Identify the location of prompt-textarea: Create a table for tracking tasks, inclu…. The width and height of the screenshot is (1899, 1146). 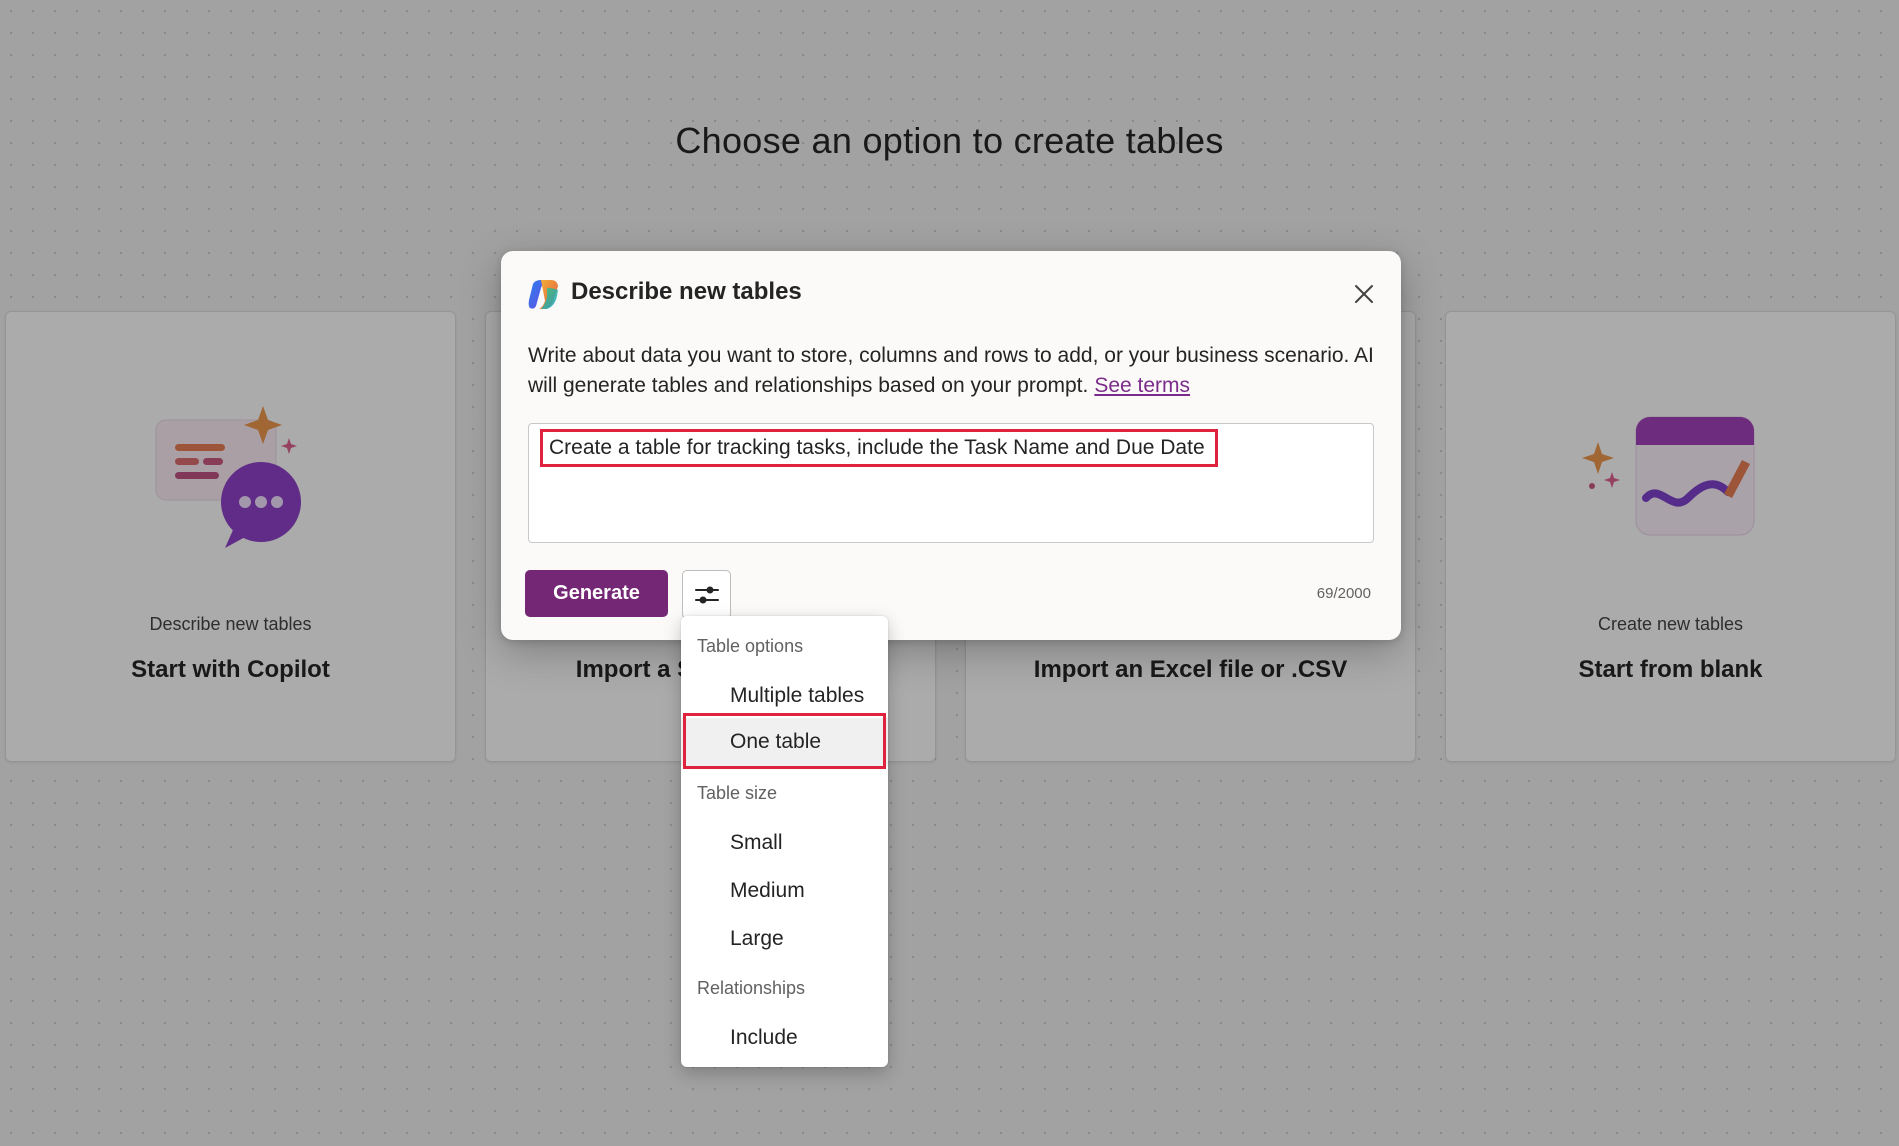
(951, 483).